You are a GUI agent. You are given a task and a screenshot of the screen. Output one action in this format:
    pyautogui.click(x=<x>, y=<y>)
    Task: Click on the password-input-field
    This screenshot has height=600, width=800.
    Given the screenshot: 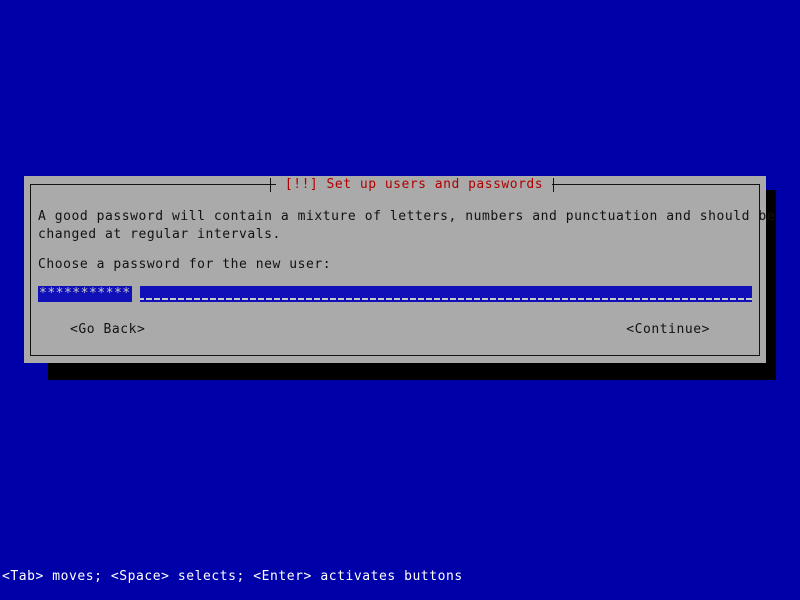 What is the action you would take?
    pyautogui.click(x=441, y=294)
    